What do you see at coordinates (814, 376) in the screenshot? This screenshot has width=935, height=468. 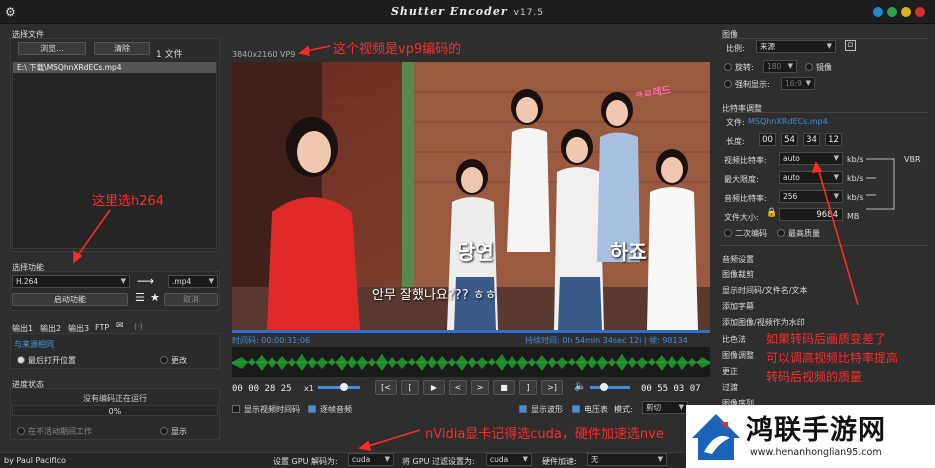 I see `annotation-quality-3: 转码后视频的质量` at bounding box center [814, 376].